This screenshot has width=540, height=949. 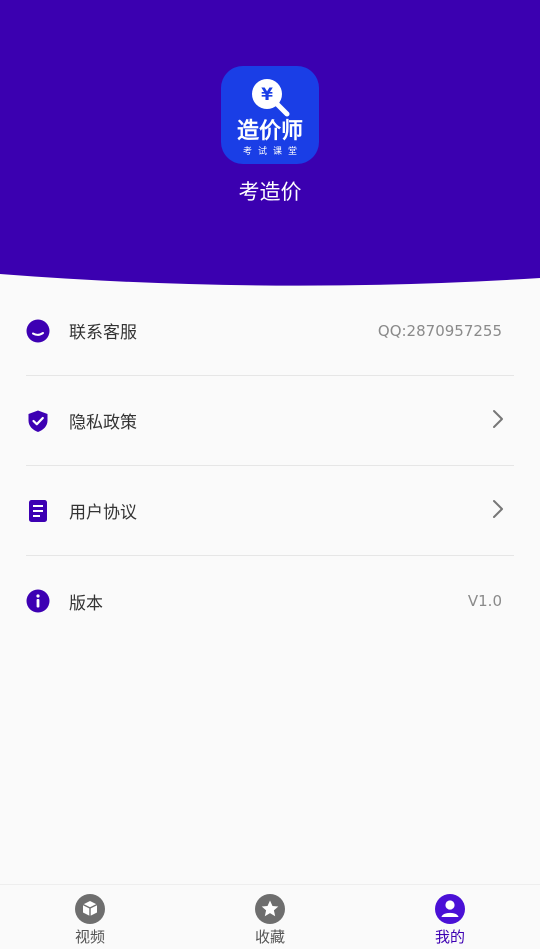 What do you see at coordinates (38, 421) in the screenshot?
I see `shield-check-icon` at bounding box center [38, 421].